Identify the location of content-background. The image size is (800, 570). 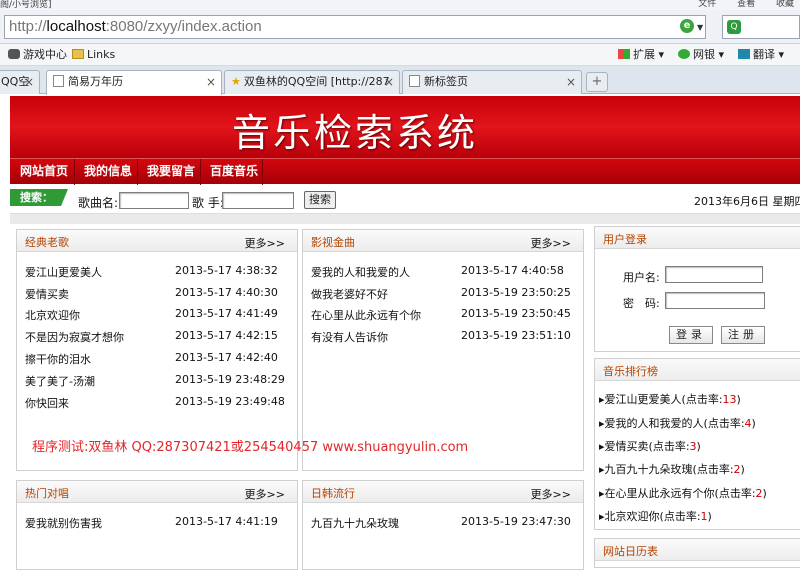
(405, 219).